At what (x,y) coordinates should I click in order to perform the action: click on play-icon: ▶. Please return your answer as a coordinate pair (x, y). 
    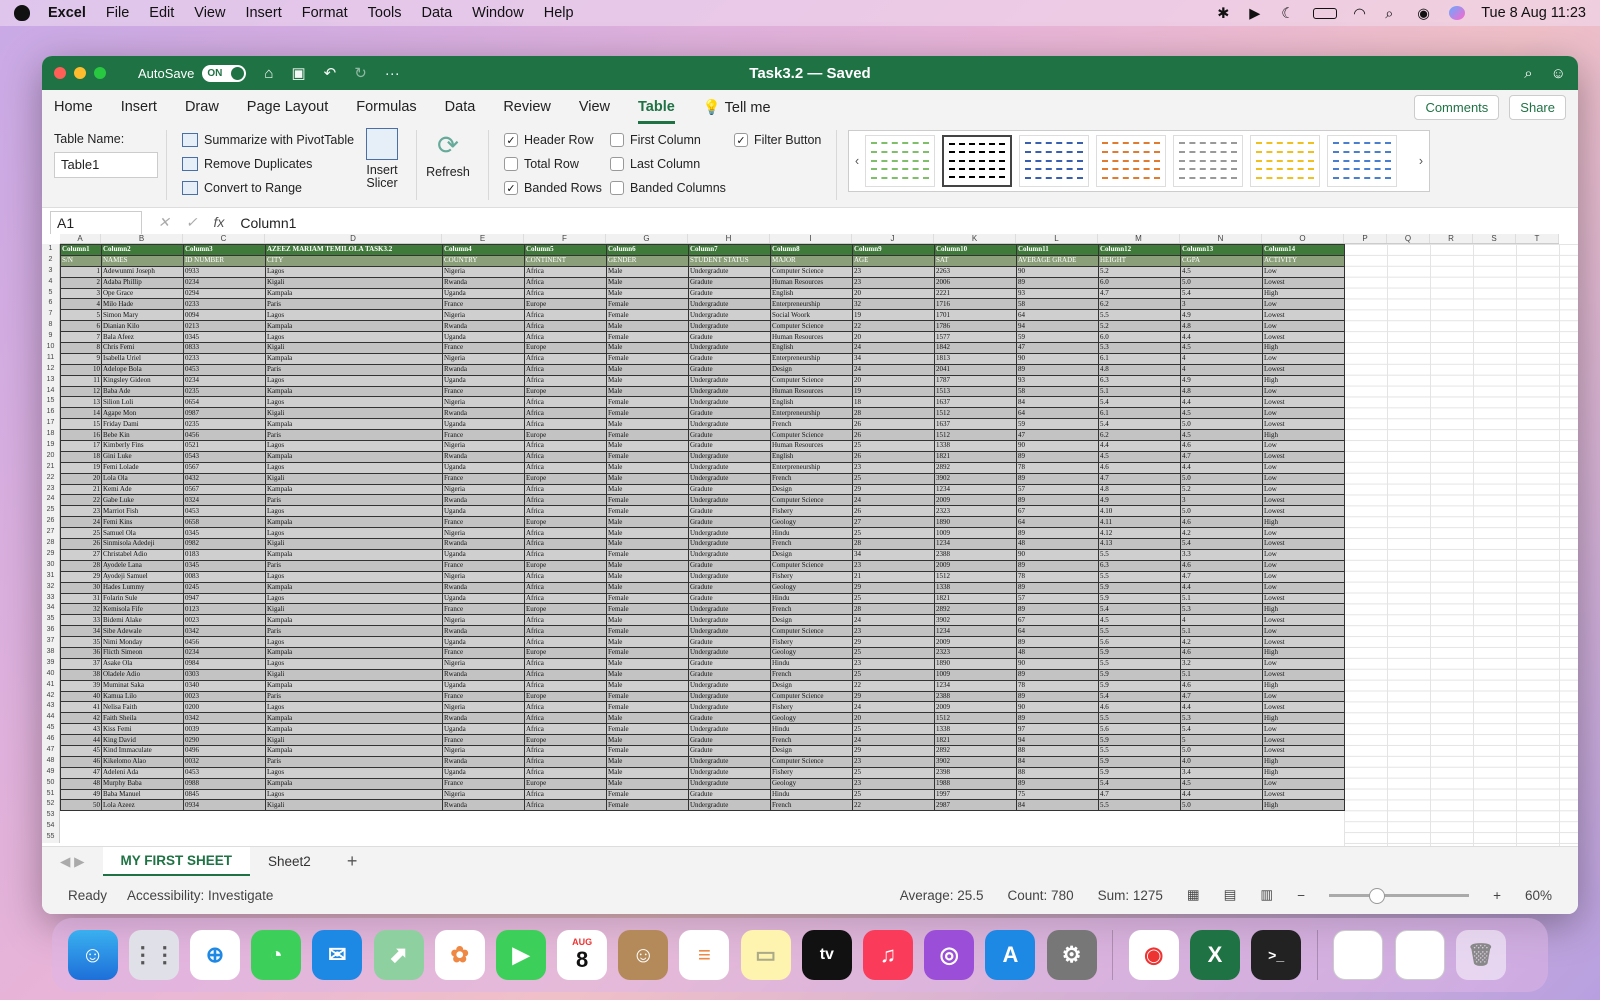
    Looking at the image, I should click on (1257, 14).